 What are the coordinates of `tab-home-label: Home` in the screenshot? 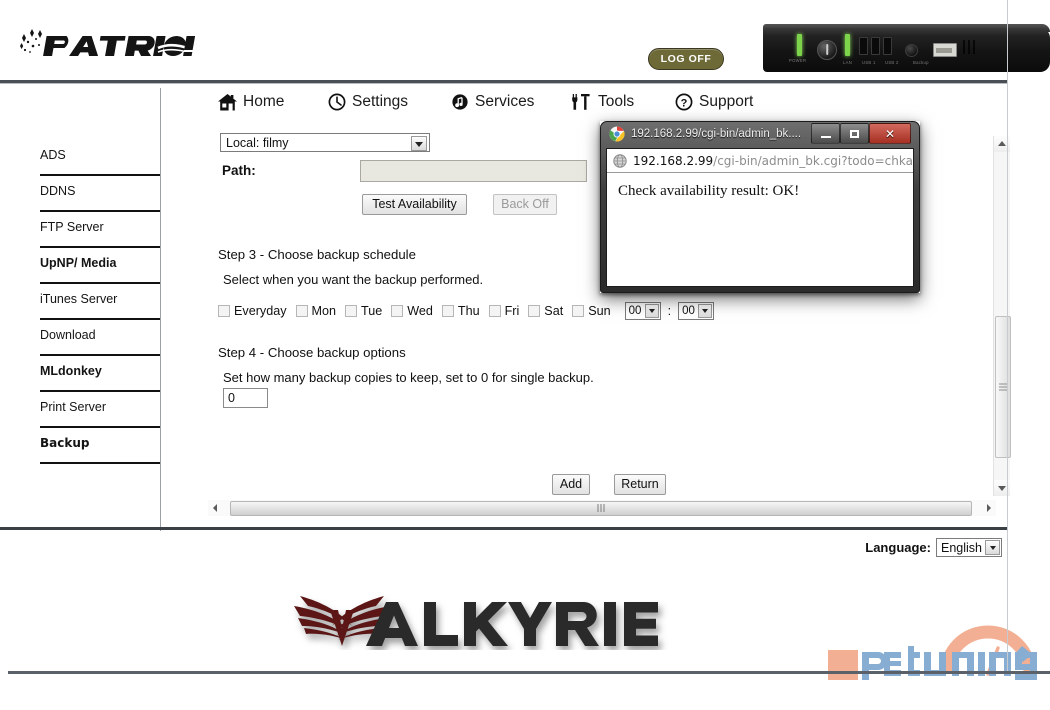 It's located at (264, 101).